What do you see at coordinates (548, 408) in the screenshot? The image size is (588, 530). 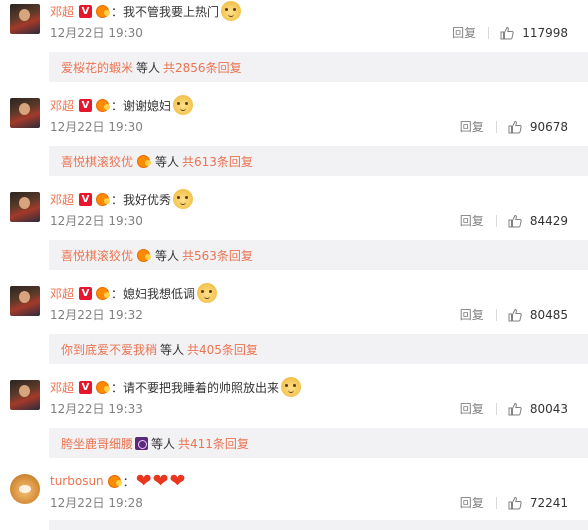 I see `like-count: 80043` at bounding box center [548, 408].